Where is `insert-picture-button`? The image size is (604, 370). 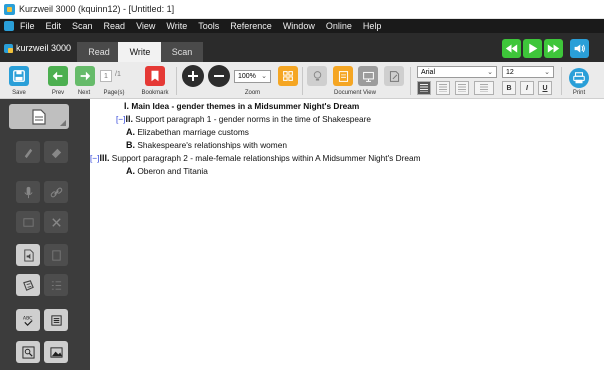
insert-picture-button is located at coordinates (56, 352).